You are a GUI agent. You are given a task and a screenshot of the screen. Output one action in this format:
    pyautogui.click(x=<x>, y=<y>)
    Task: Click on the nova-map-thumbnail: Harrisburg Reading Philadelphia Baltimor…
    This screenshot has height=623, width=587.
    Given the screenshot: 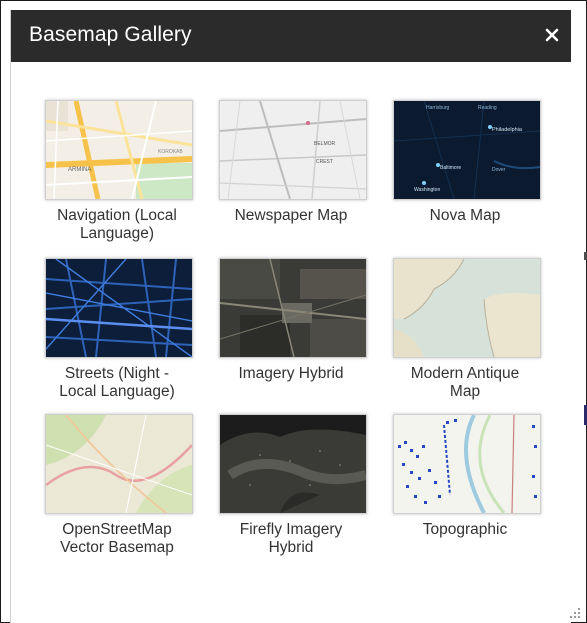 What is the action you would take?
    pyautogui.click(x=467, y=150)
    